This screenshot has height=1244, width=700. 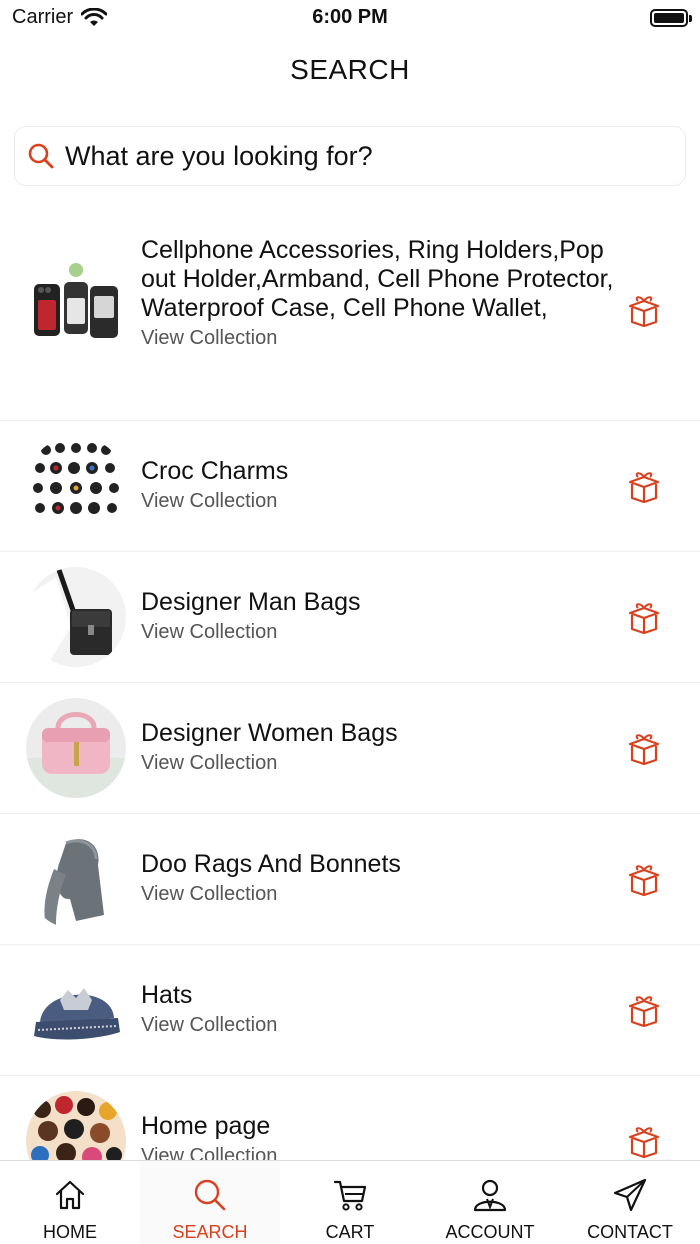 I want to click on status-time: 6:00 PM, so click(x=350, y=17).